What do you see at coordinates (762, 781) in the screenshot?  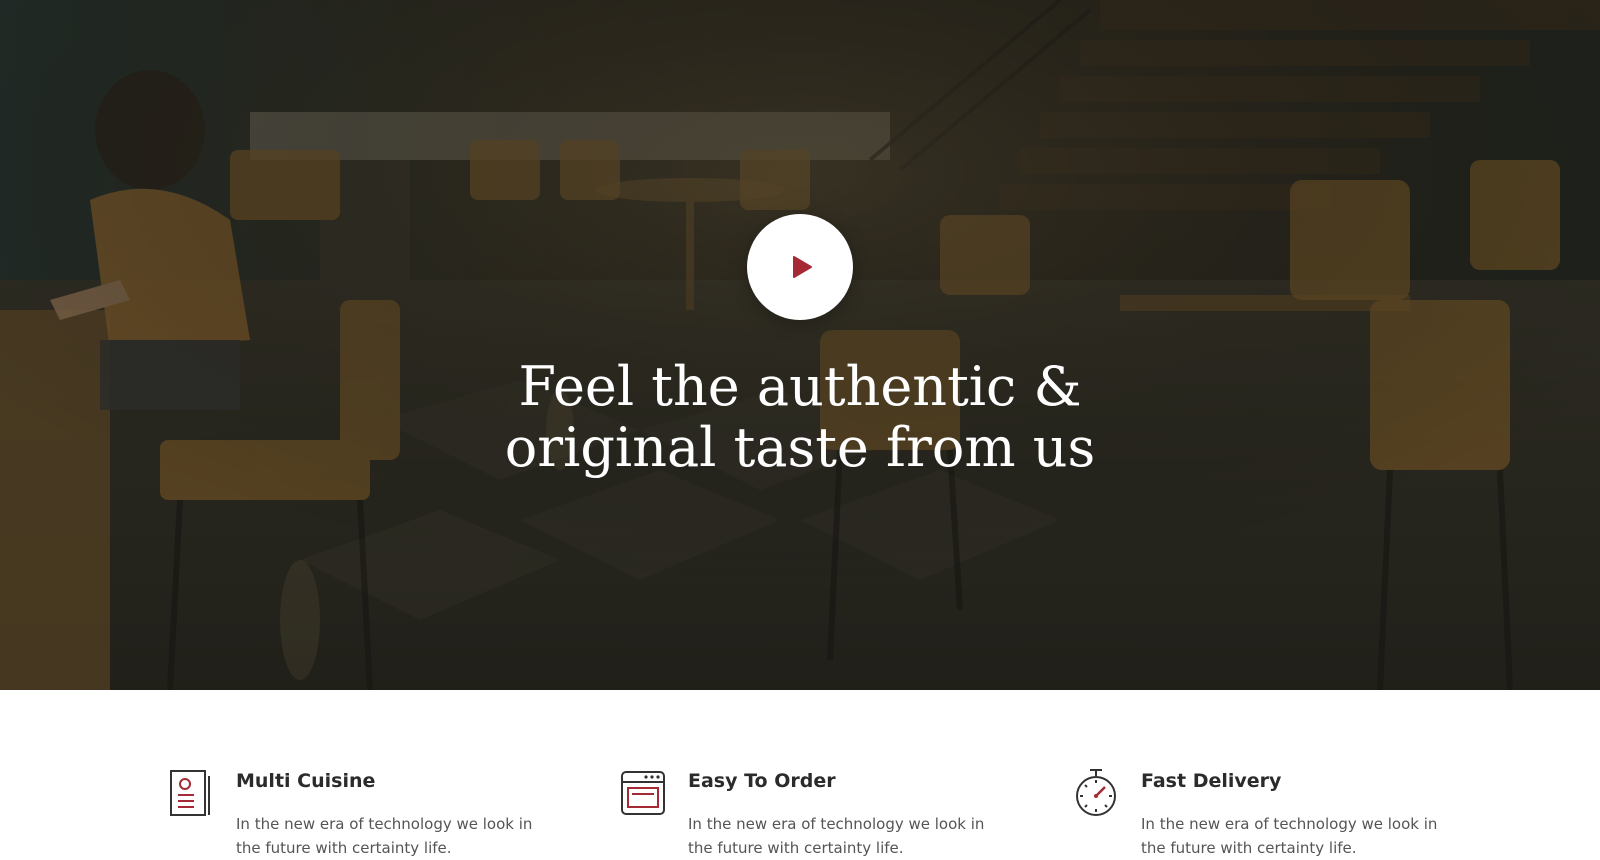 I see `feature-title: Easy To Order` at bounding box center [762, 781].